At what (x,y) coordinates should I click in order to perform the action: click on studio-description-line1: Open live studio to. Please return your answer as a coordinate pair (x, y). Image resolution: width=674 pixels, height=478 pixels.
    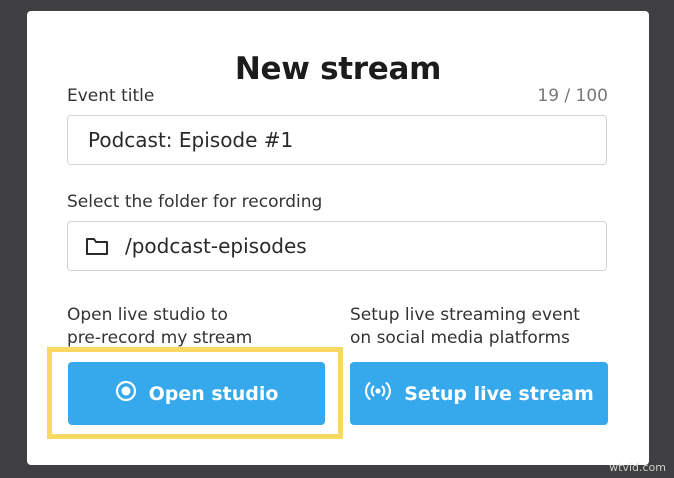
    Looking at the image, I should click on (147, 315).